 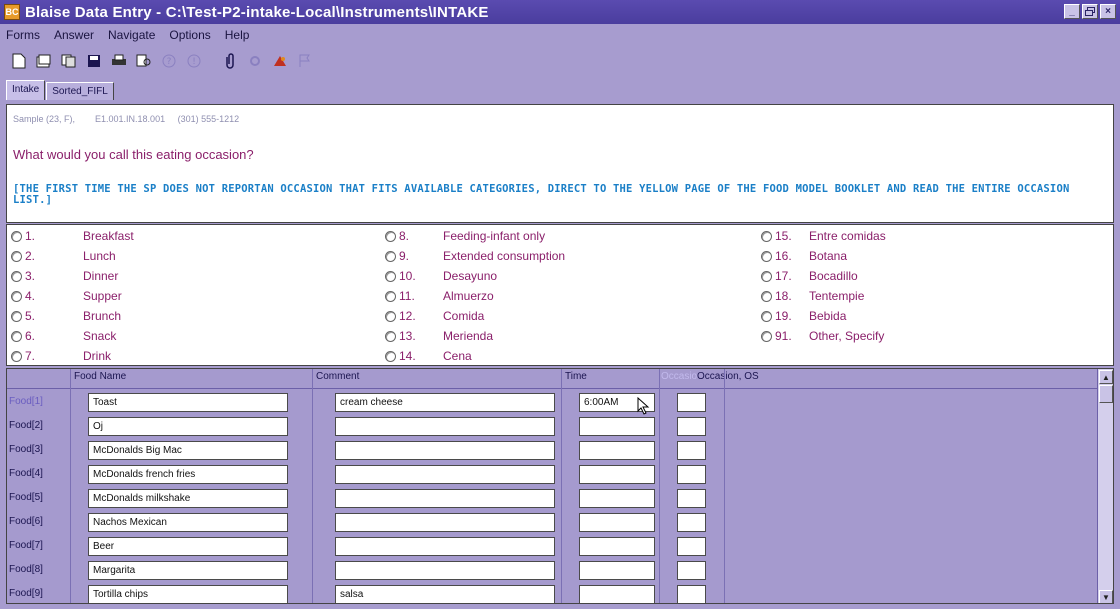 I want to click on copy-icon, so click(x=69, y=61).